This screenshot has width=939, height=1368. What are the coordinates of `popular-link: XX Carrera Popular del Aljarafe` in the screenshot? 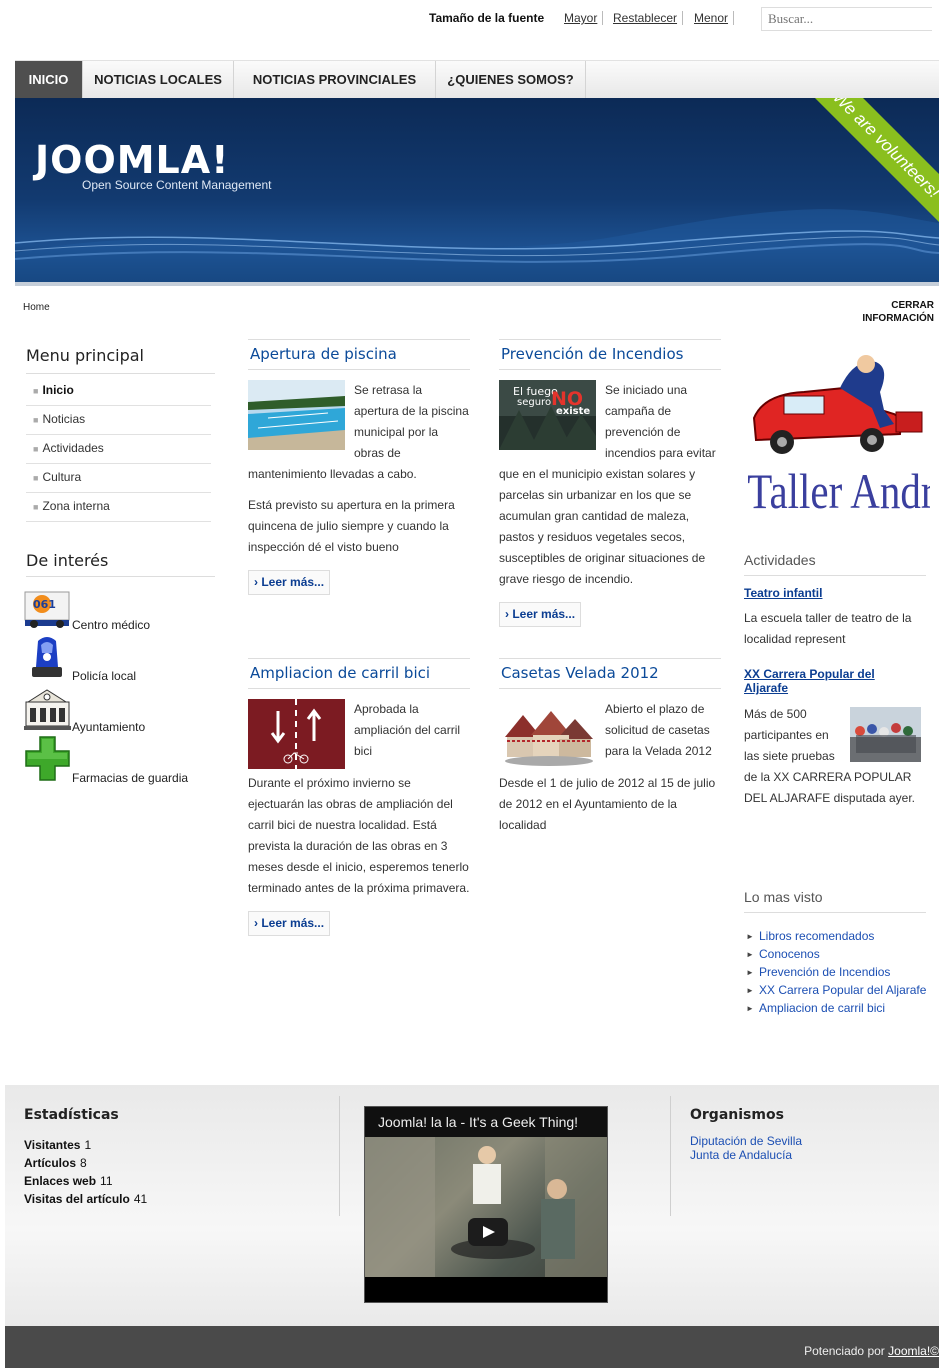 It's located at (838, 990).